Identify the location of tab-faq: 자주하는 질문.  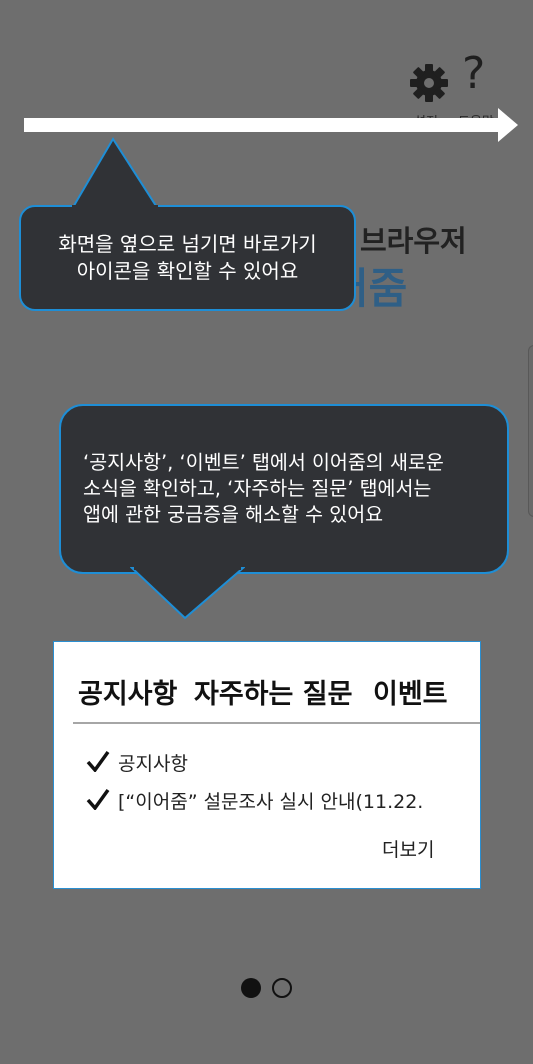
(273, 691).